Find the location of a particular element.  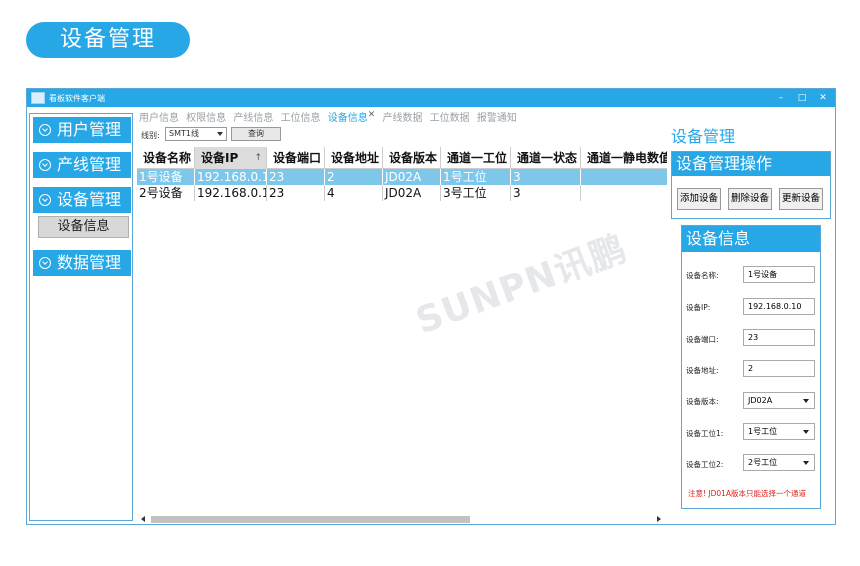

sidebar-item-line-management: 产线管理 is located at coordinates (82, 165).